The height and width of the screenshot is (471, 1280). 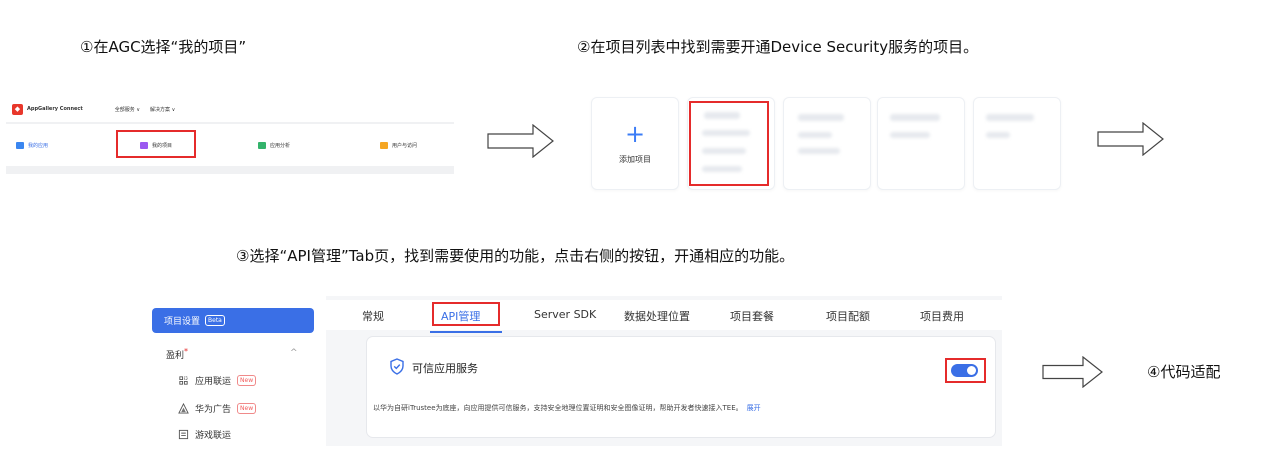 I want to click on ads-icon, so click(x=183, y=408).